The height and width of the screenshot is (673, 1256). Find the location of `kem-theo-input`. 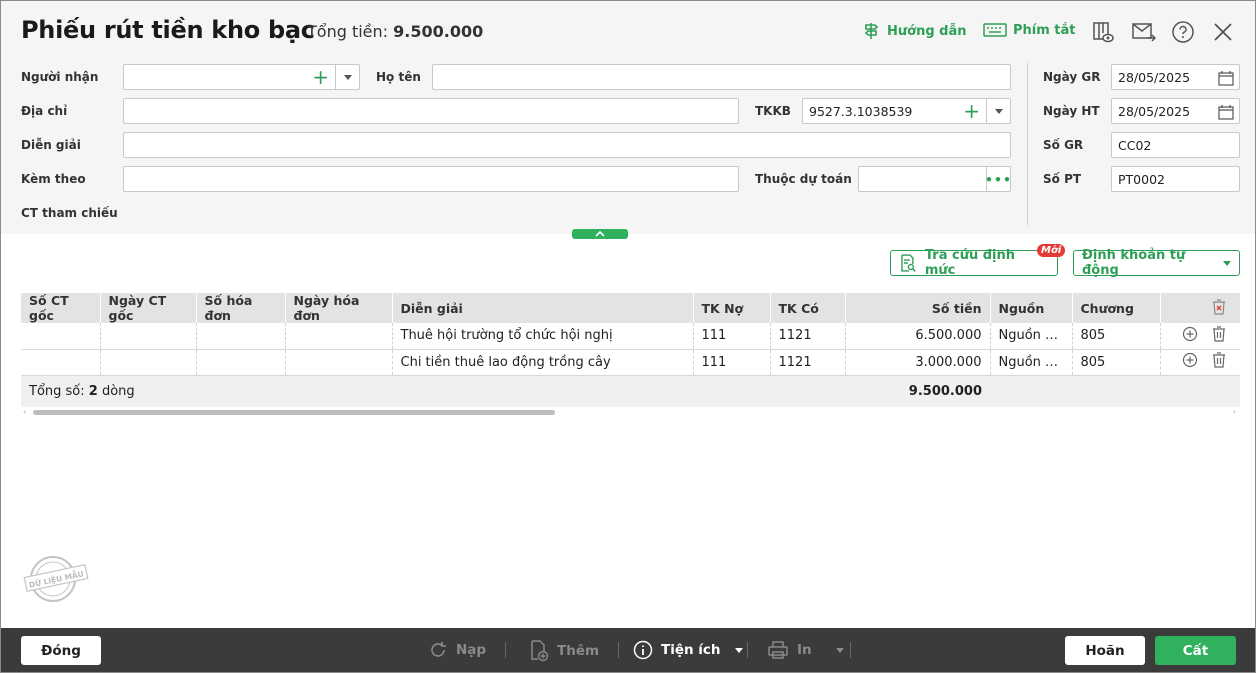

kem-theo-input is located at coordinates (431, 179).